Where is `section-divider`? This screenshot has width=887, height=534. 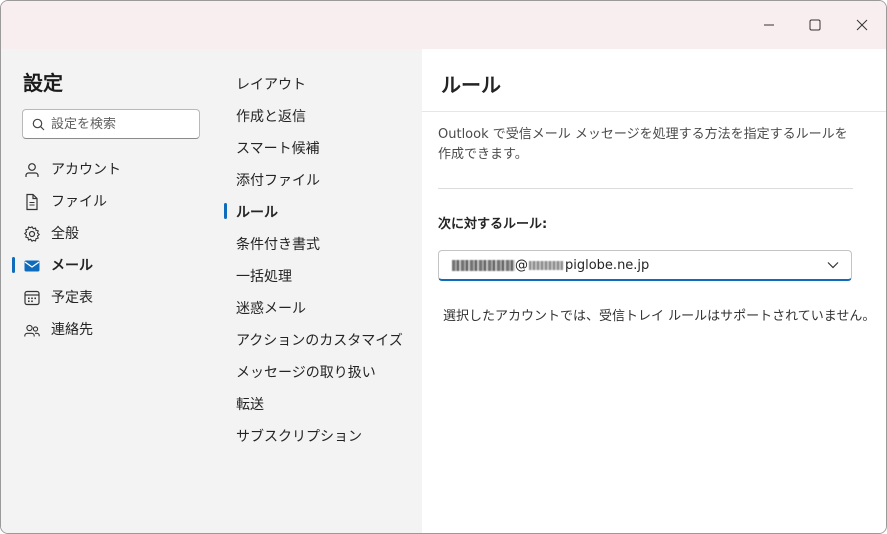
section-divider is located at coordinates (645, 188).